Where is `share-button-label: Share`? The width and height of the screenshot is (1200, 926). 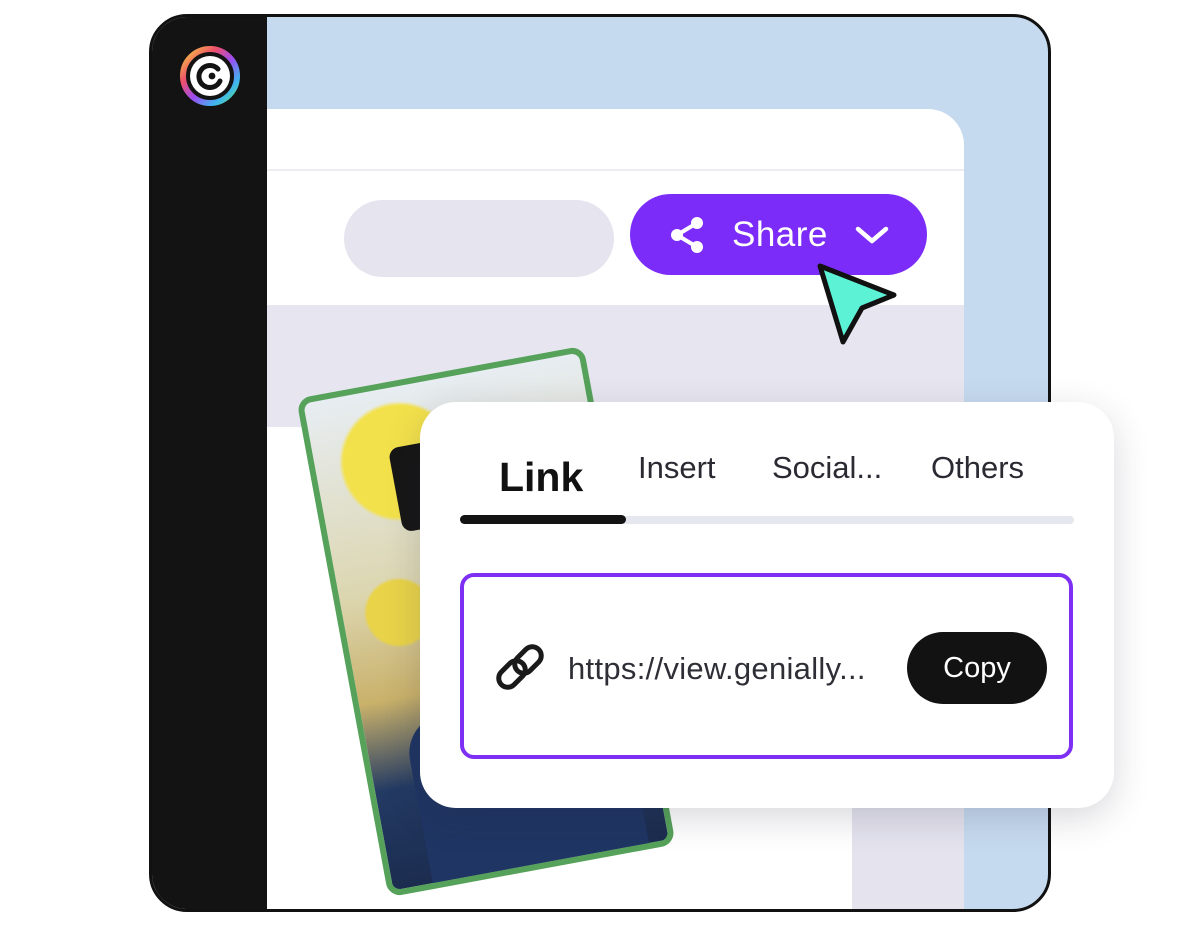 share-button-label: Share is located at coordinates (780, 234).